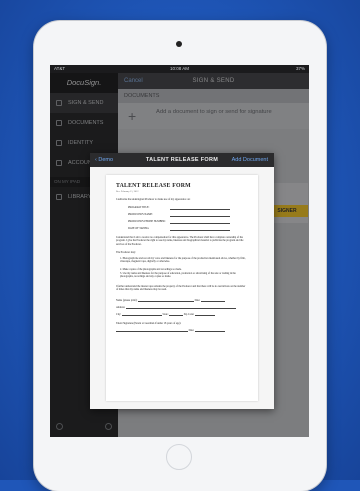  What do you see at coordinates (127, 300) in the screenshot?
I see `name-label: Name (please print):` at bounding box center [127, 300].